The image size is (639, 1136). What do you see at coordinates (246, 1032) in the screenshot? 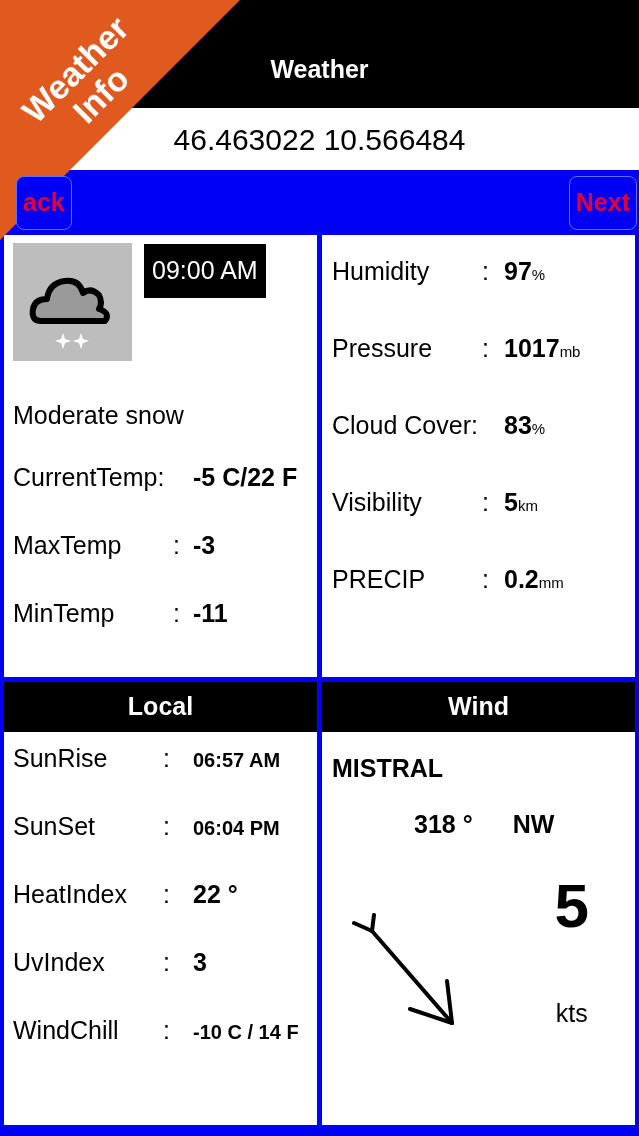
I see `row-value: -10 C / 14 F` at bounding box center [246, 1032].